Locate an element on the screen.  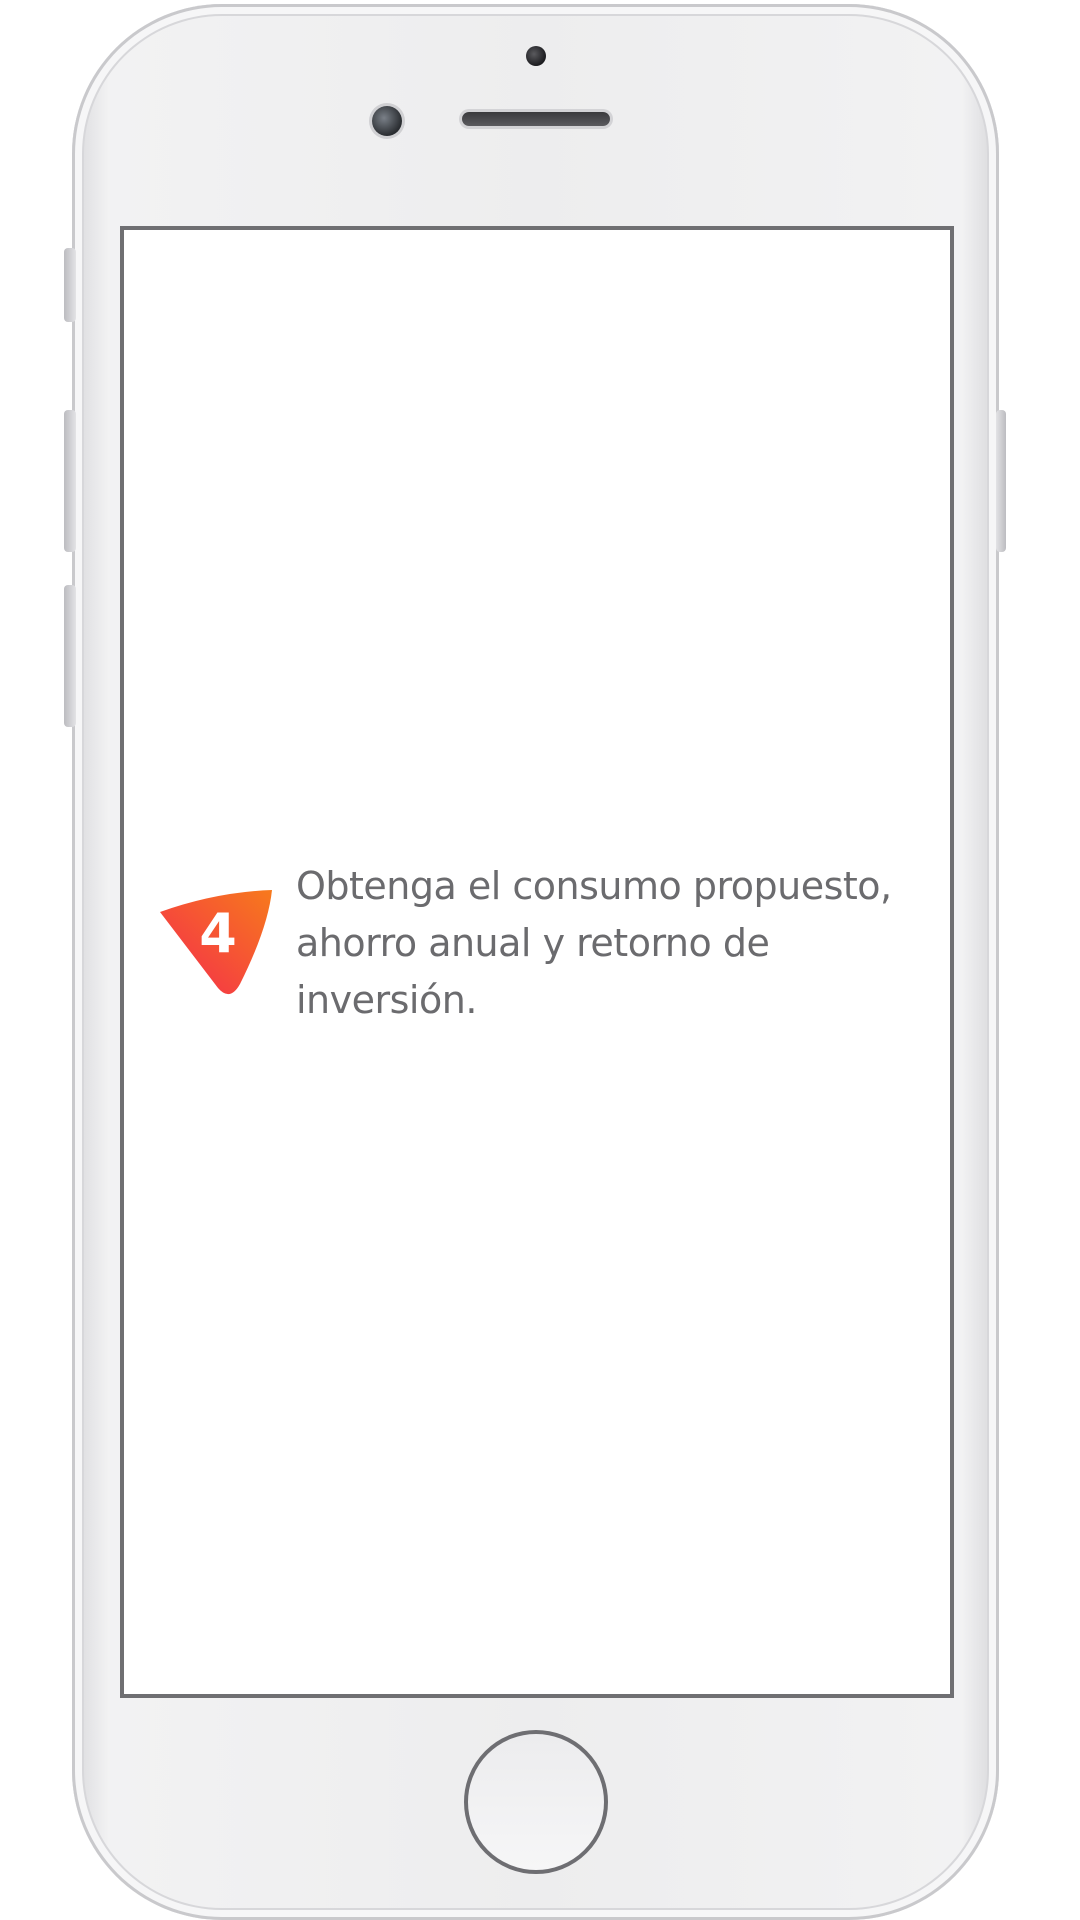
mute-switch is located at coordinates (70, 285).